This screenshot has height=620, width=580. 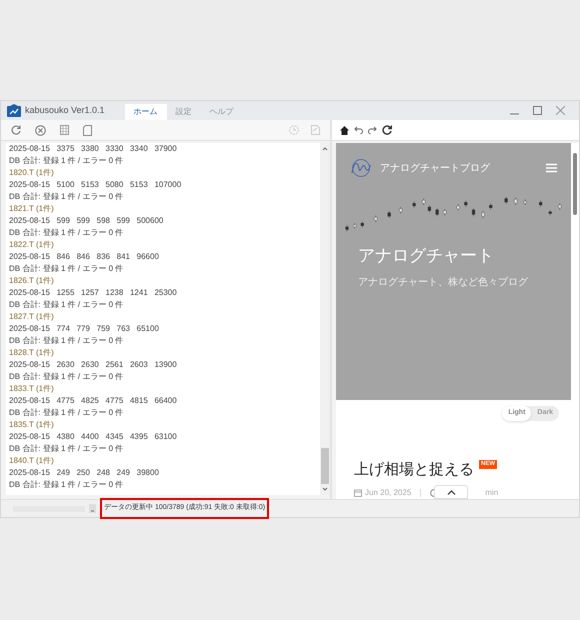 I want to click on log-line: 2025-08-15 3375 3380 3330 3340 37900, so click(x=93, y=149).